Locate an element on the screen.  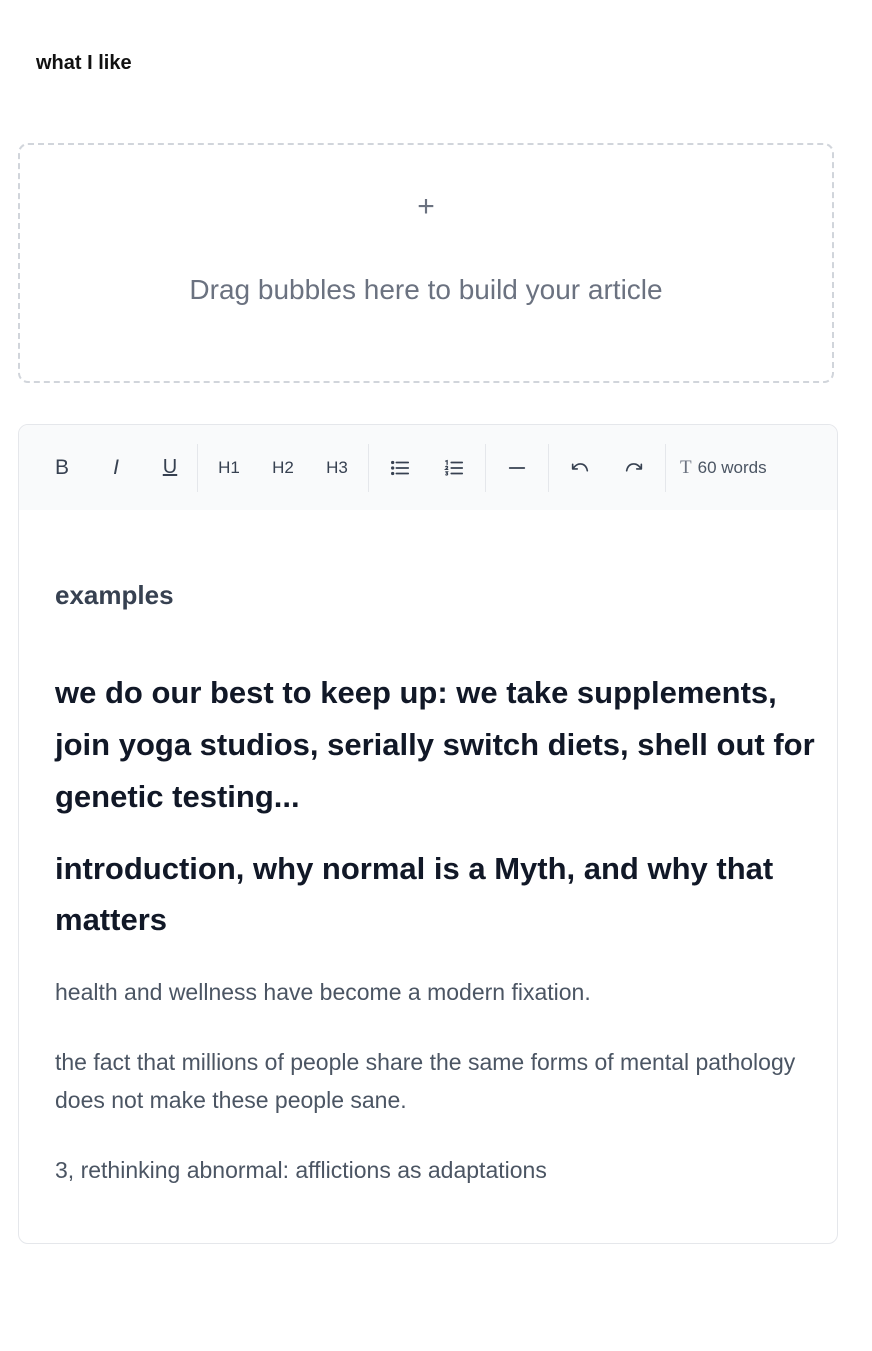
numbered-list-button is located at coordinates (454, 468).